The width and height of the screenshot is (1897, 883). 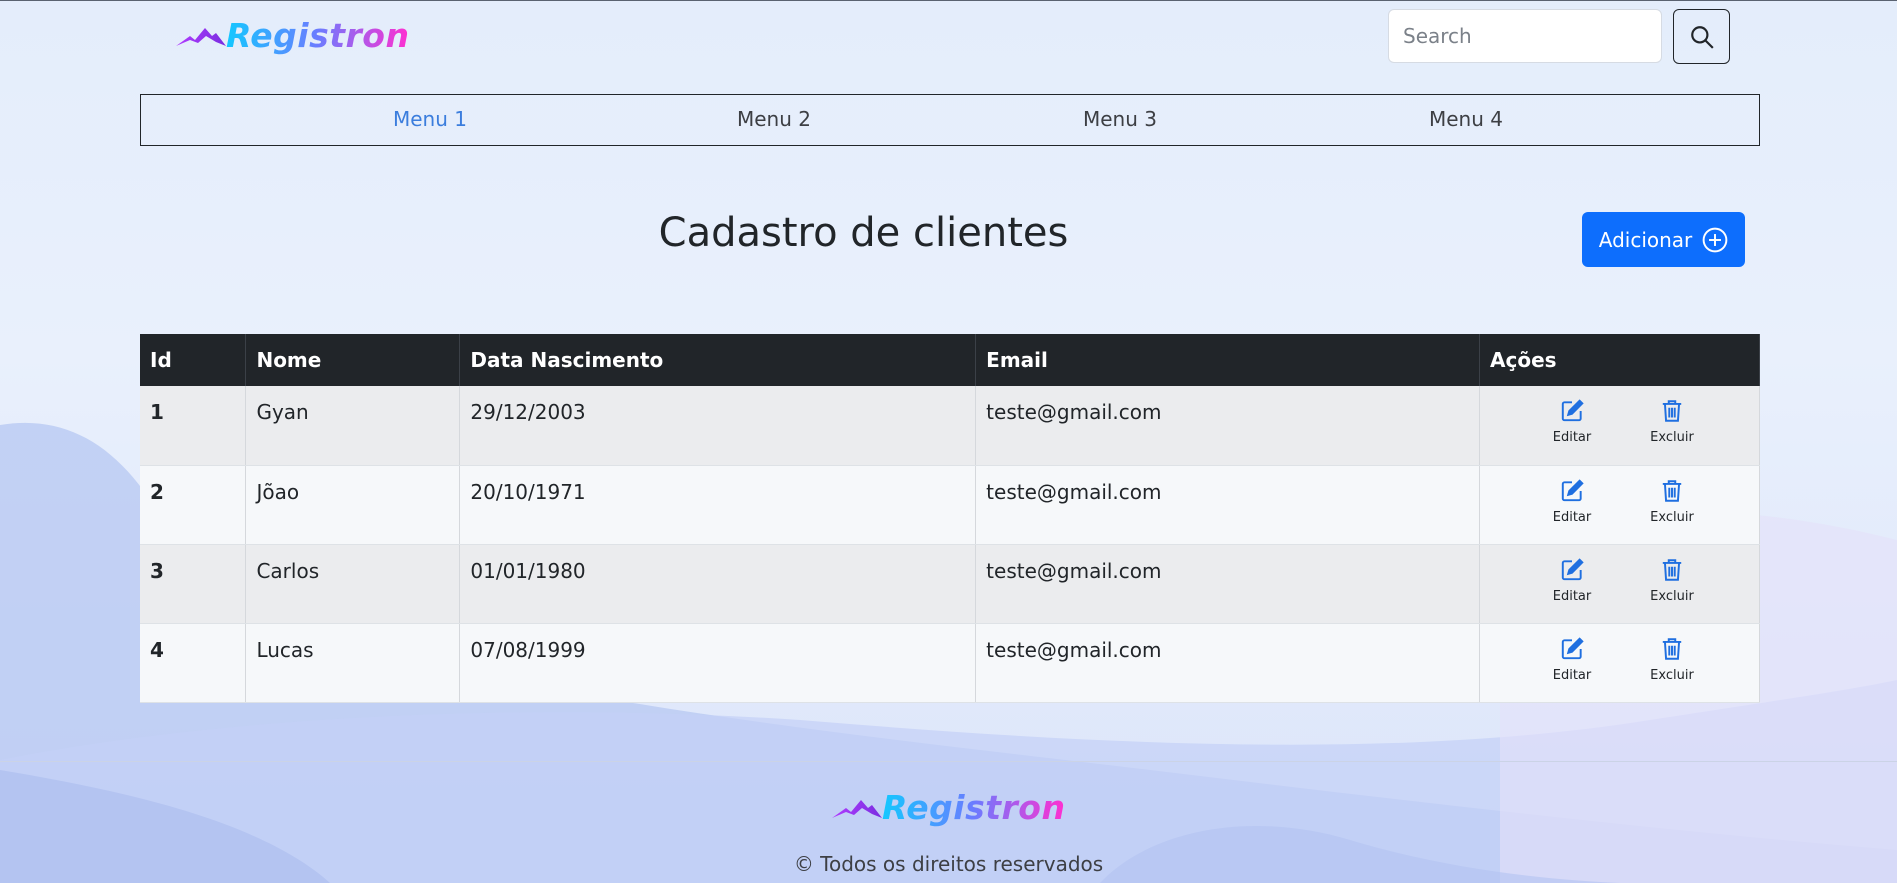 I want to click on footer: Registron © Todos os direitos reservados, so click(x=948, y=822).